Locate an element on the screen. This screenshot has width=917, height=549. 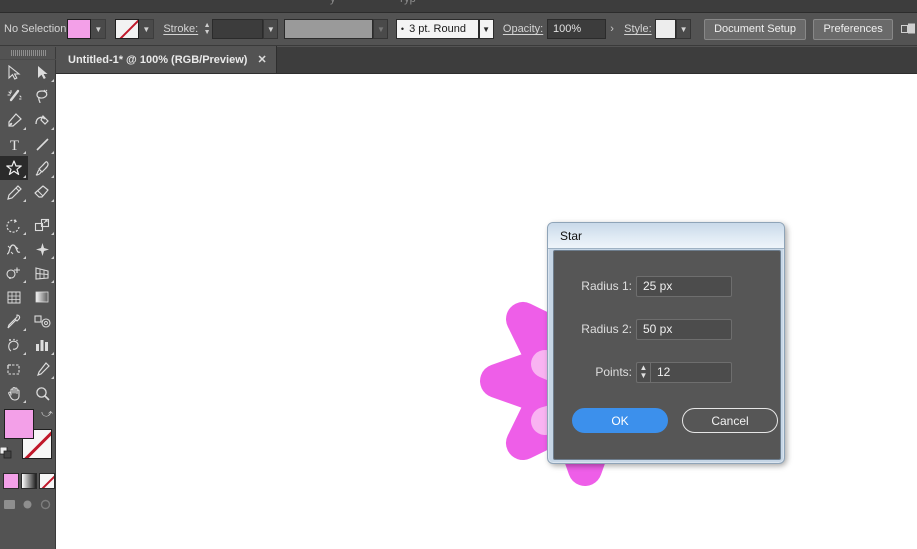
tool-separator is located at coordinates (28, 208).